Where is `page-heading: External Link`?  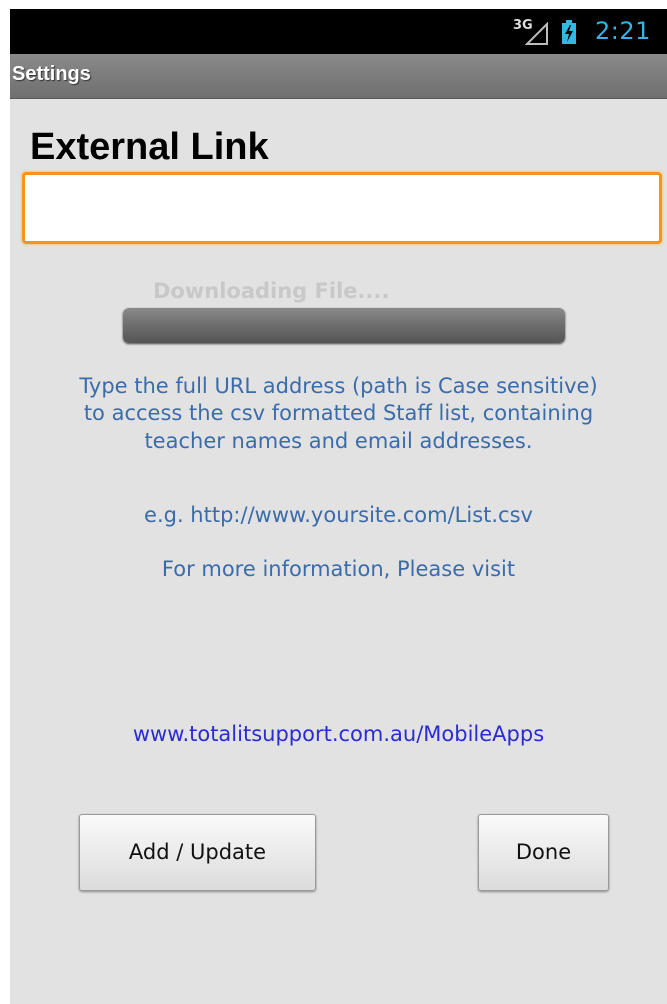
page-heading: External Link is located at coordinates (149, 147).